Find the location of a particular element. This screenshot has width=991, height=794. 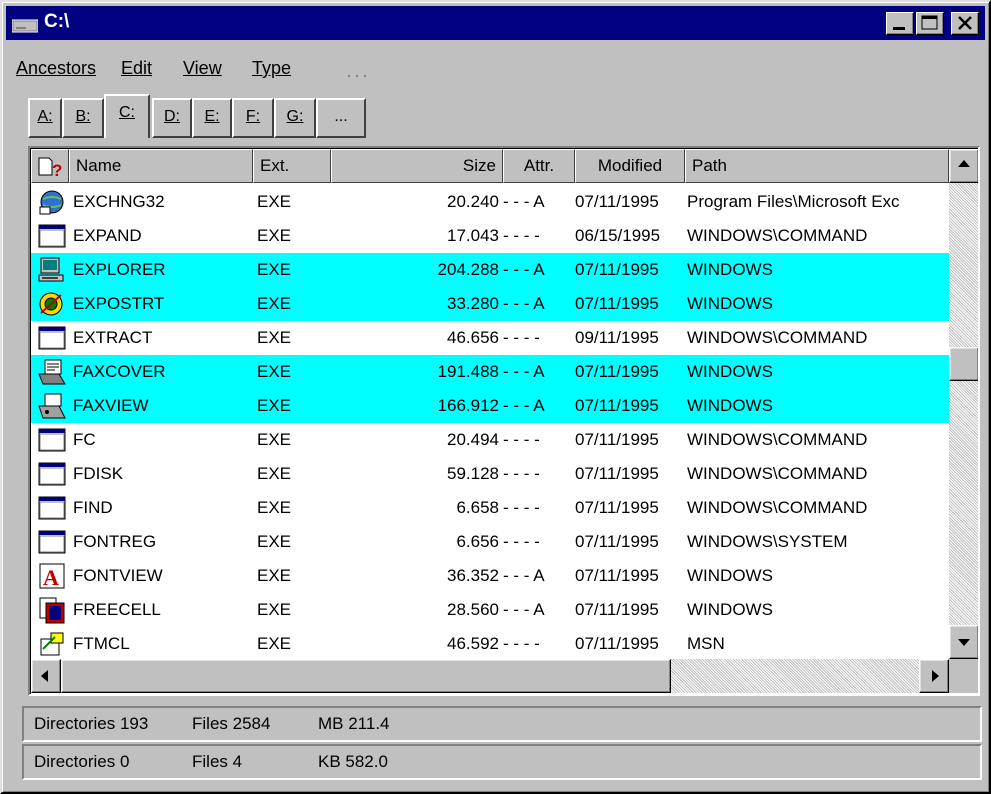

file-size: 6.658 is located at coordinates (477, 507).